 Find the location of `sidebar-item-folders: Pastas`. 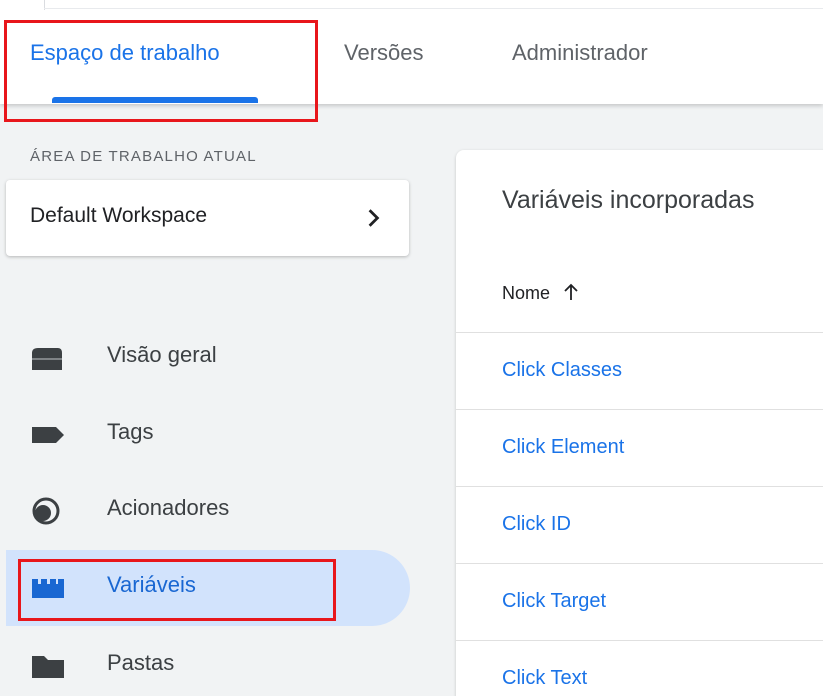

sidebar-item-folders: Pastas is located at coordinates (208, 662).